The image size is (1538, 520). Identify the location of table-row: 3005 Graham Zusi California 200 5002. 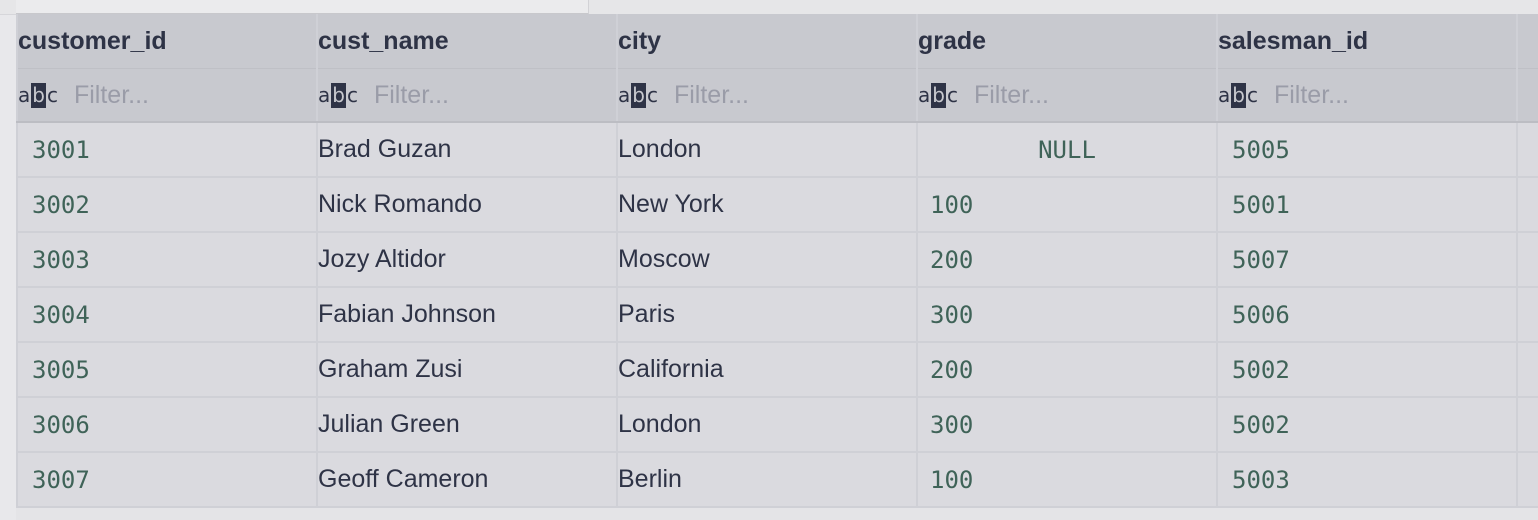
(777, 370).